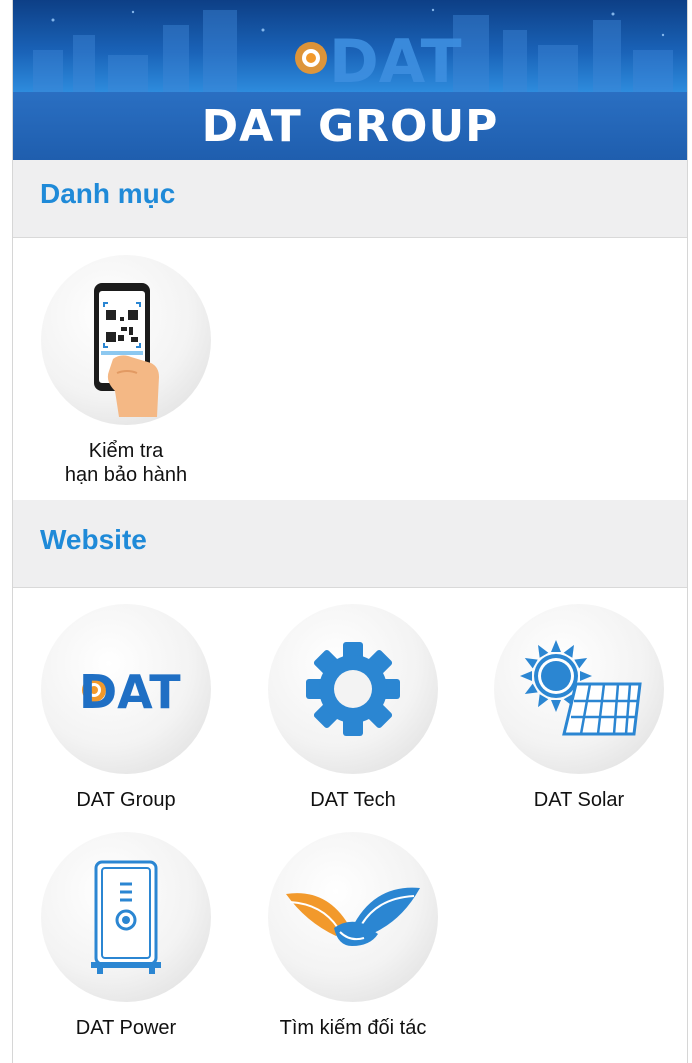 Image resolution: width=692 pixels, height=1063 pixels. I want to click on tile-dat-tech: DAT Tech, so click(353, 708).